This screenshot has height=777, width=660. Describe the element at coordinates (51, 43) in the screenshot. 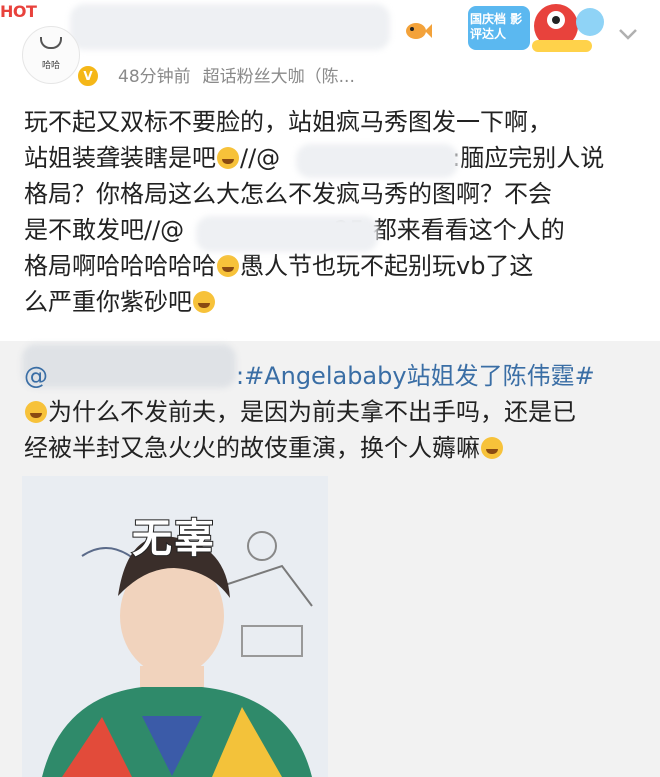

I see `smiley-avatar-icon` at that location.